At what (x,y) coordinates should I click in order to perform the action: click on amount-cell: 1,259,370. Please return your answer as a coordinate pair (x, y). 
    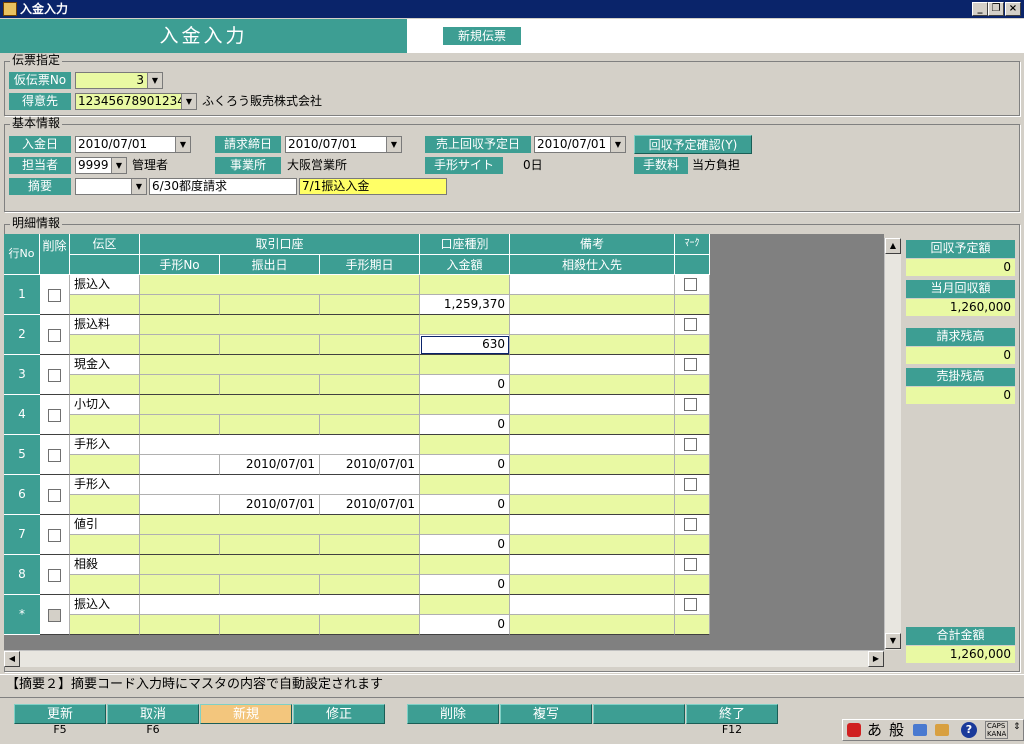
    Looking at the image, I should click on (465, 305).